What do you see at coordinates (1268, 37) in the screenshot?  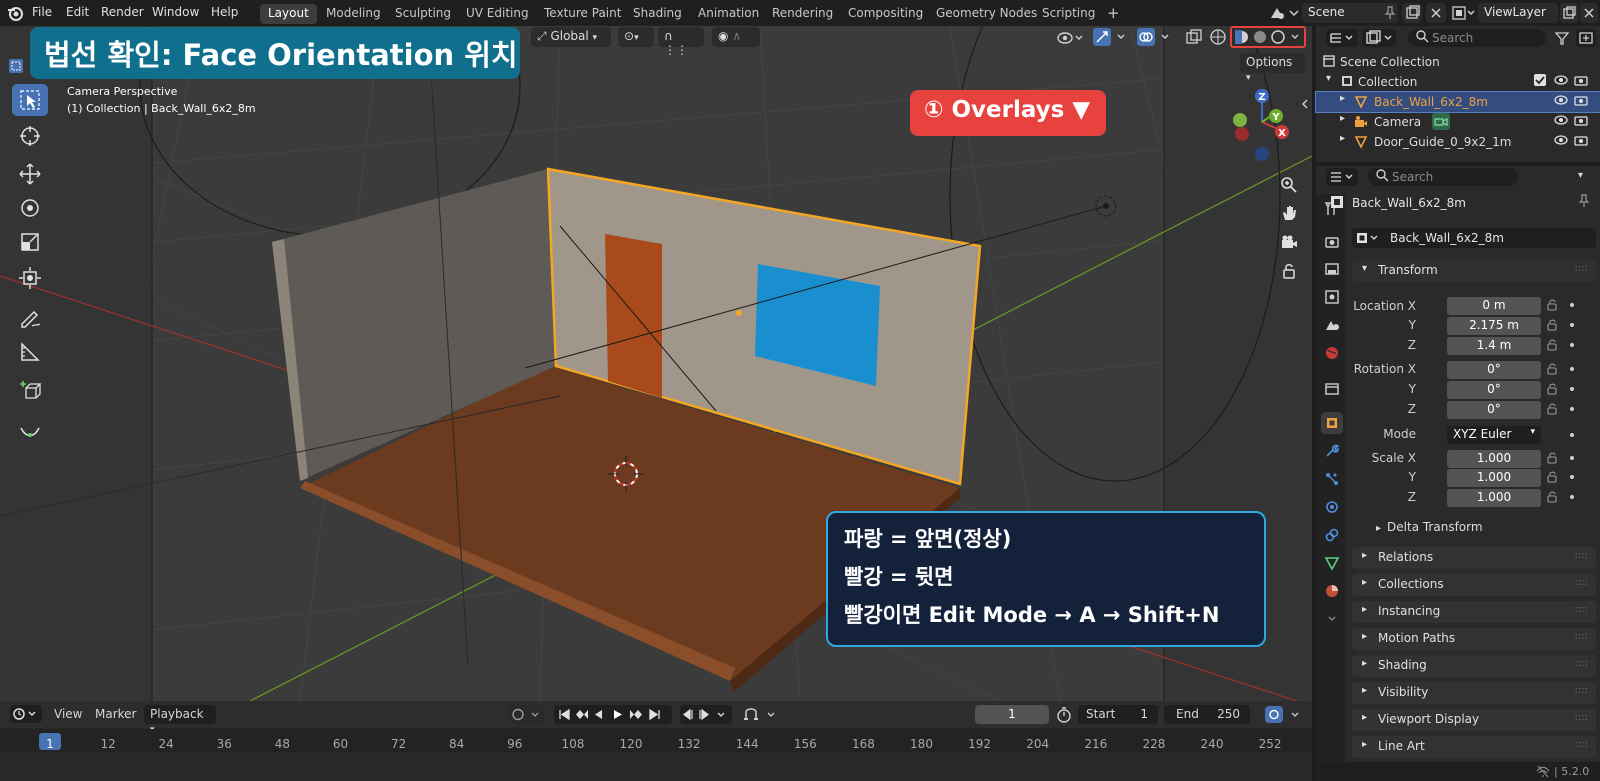 I see `shading-mode-group` at bounding box center [1268, 37].